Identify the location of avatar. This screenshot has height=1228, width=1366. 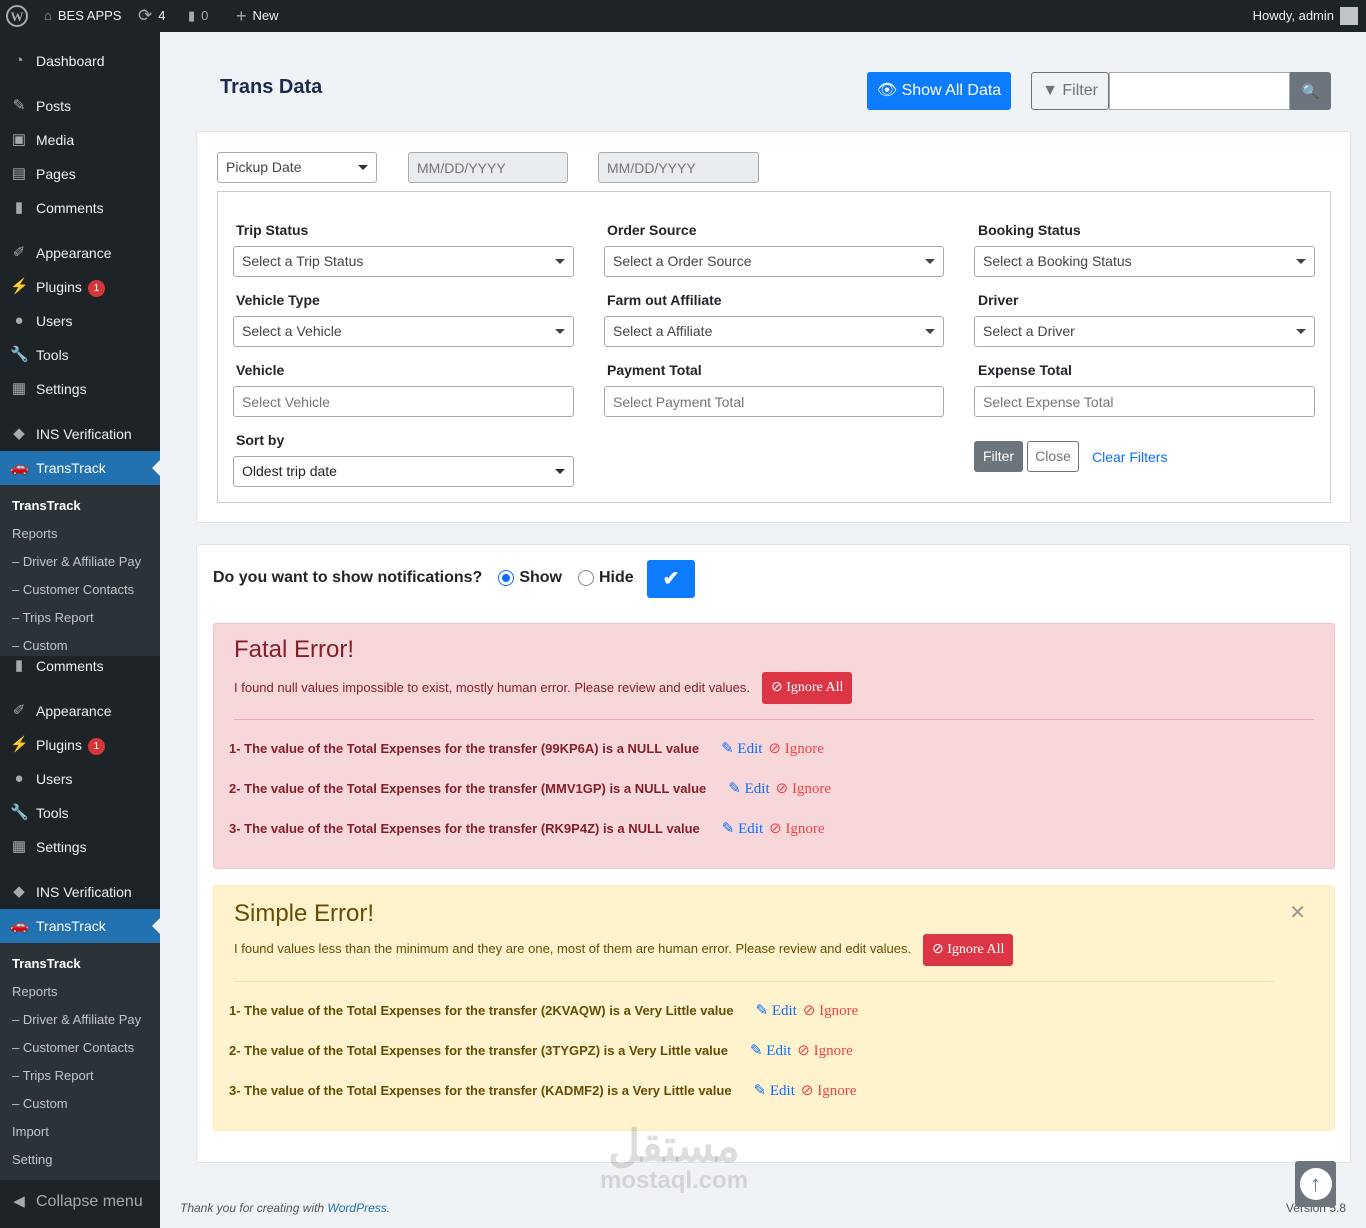
(1349, 16).